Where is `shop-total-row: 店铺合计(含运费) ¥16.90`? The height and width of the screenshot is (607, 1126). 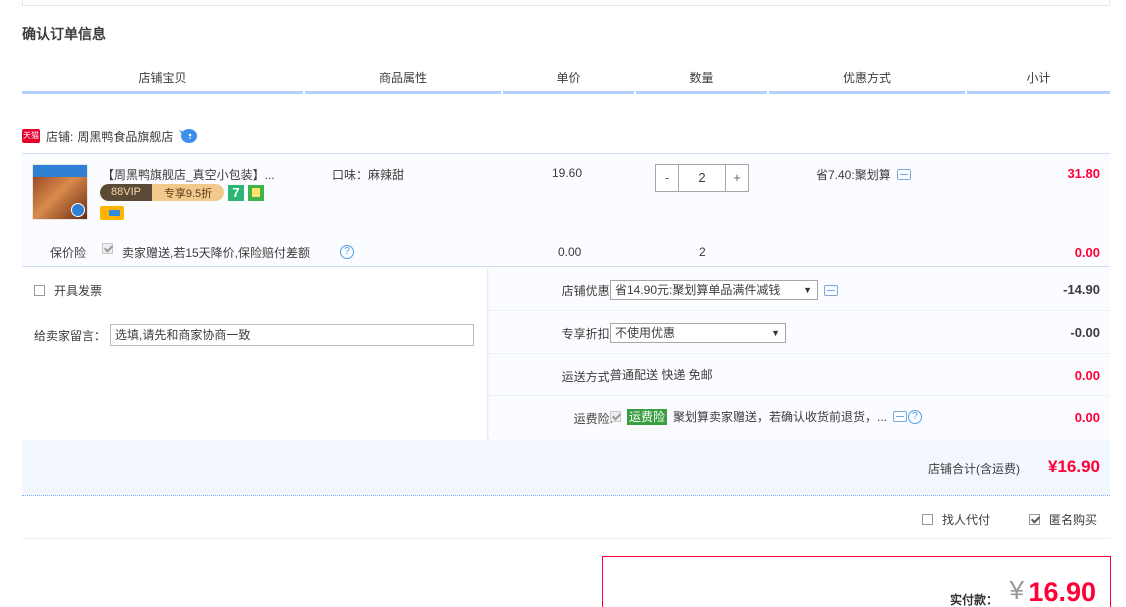 shop-total-row: 店铺合计(含运费) ¥16.90 is located at coordinates (566, 468).